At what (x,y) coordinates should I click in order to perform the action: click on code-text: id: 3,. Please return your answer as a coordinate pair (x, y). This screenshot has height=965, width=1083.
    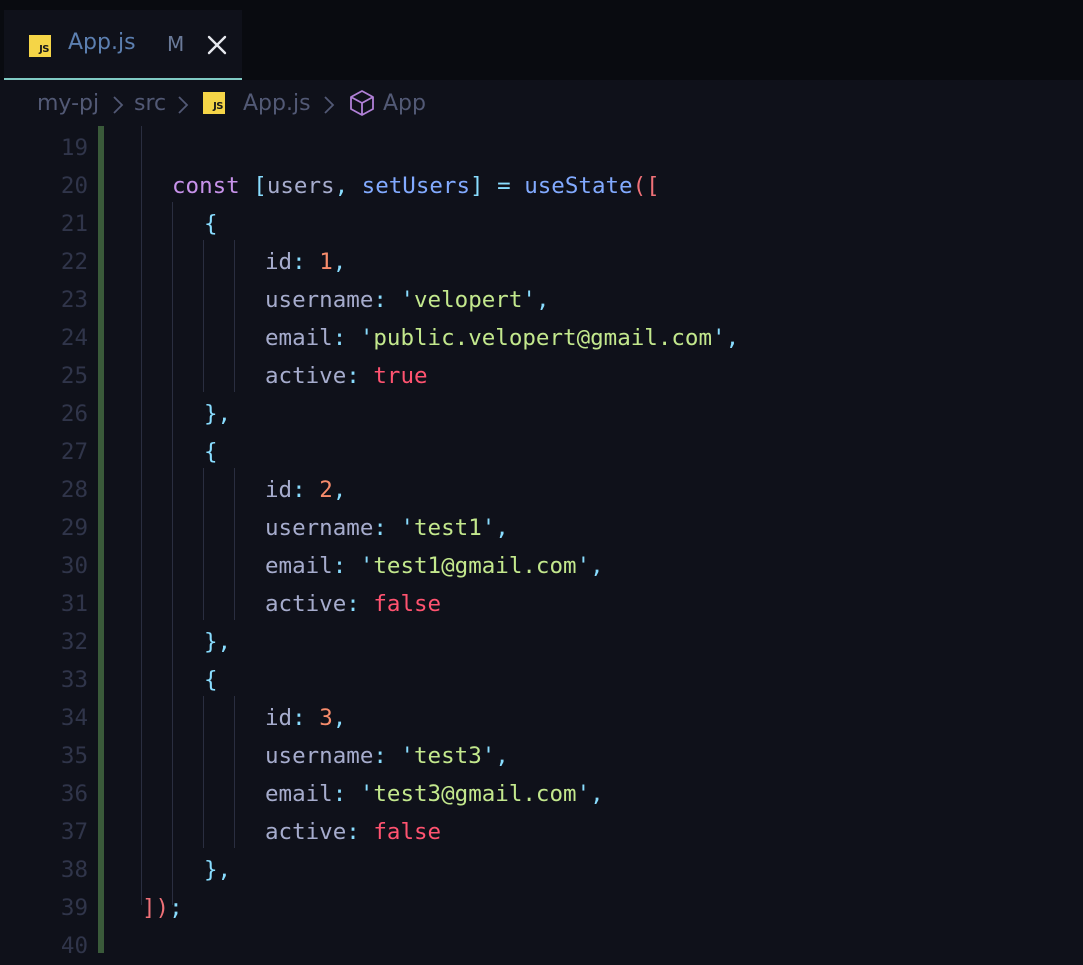
    Looking at the image, I should click on (306, 718).